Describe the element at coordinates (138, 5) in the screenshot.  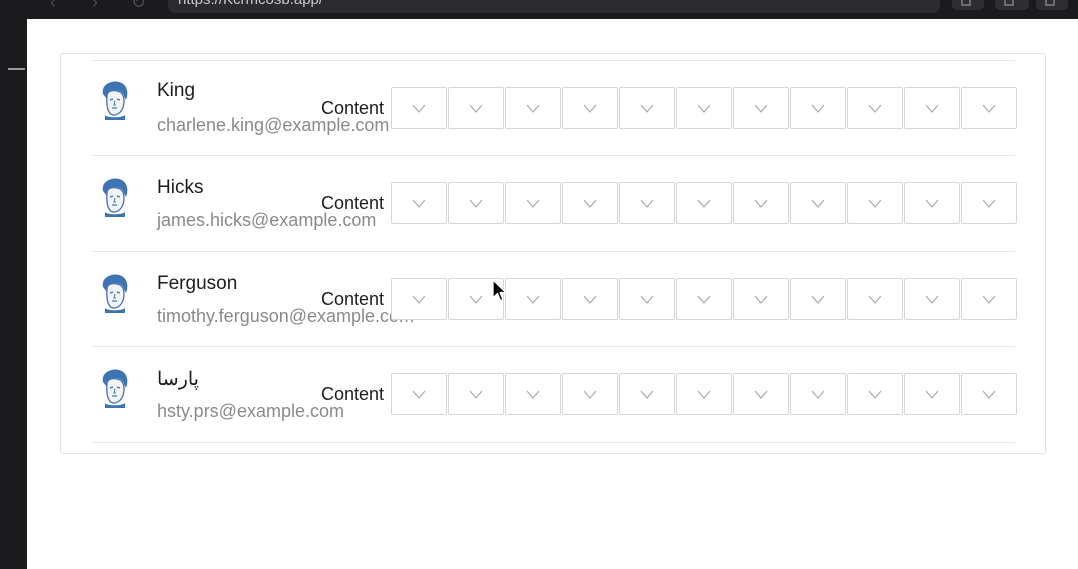
I see `reload-icon: ↻` at that location.